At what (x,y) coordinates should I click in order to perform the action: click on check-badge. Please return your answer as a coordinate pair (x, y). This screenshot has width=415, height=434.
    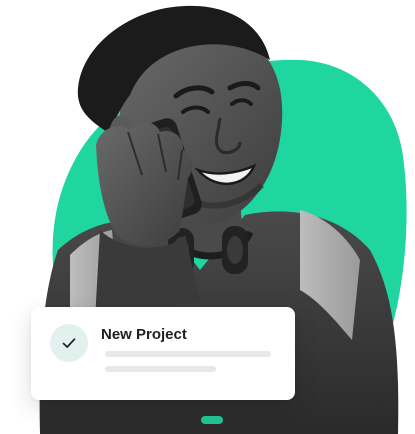
    Looking at the image, I should click on (69, 343).